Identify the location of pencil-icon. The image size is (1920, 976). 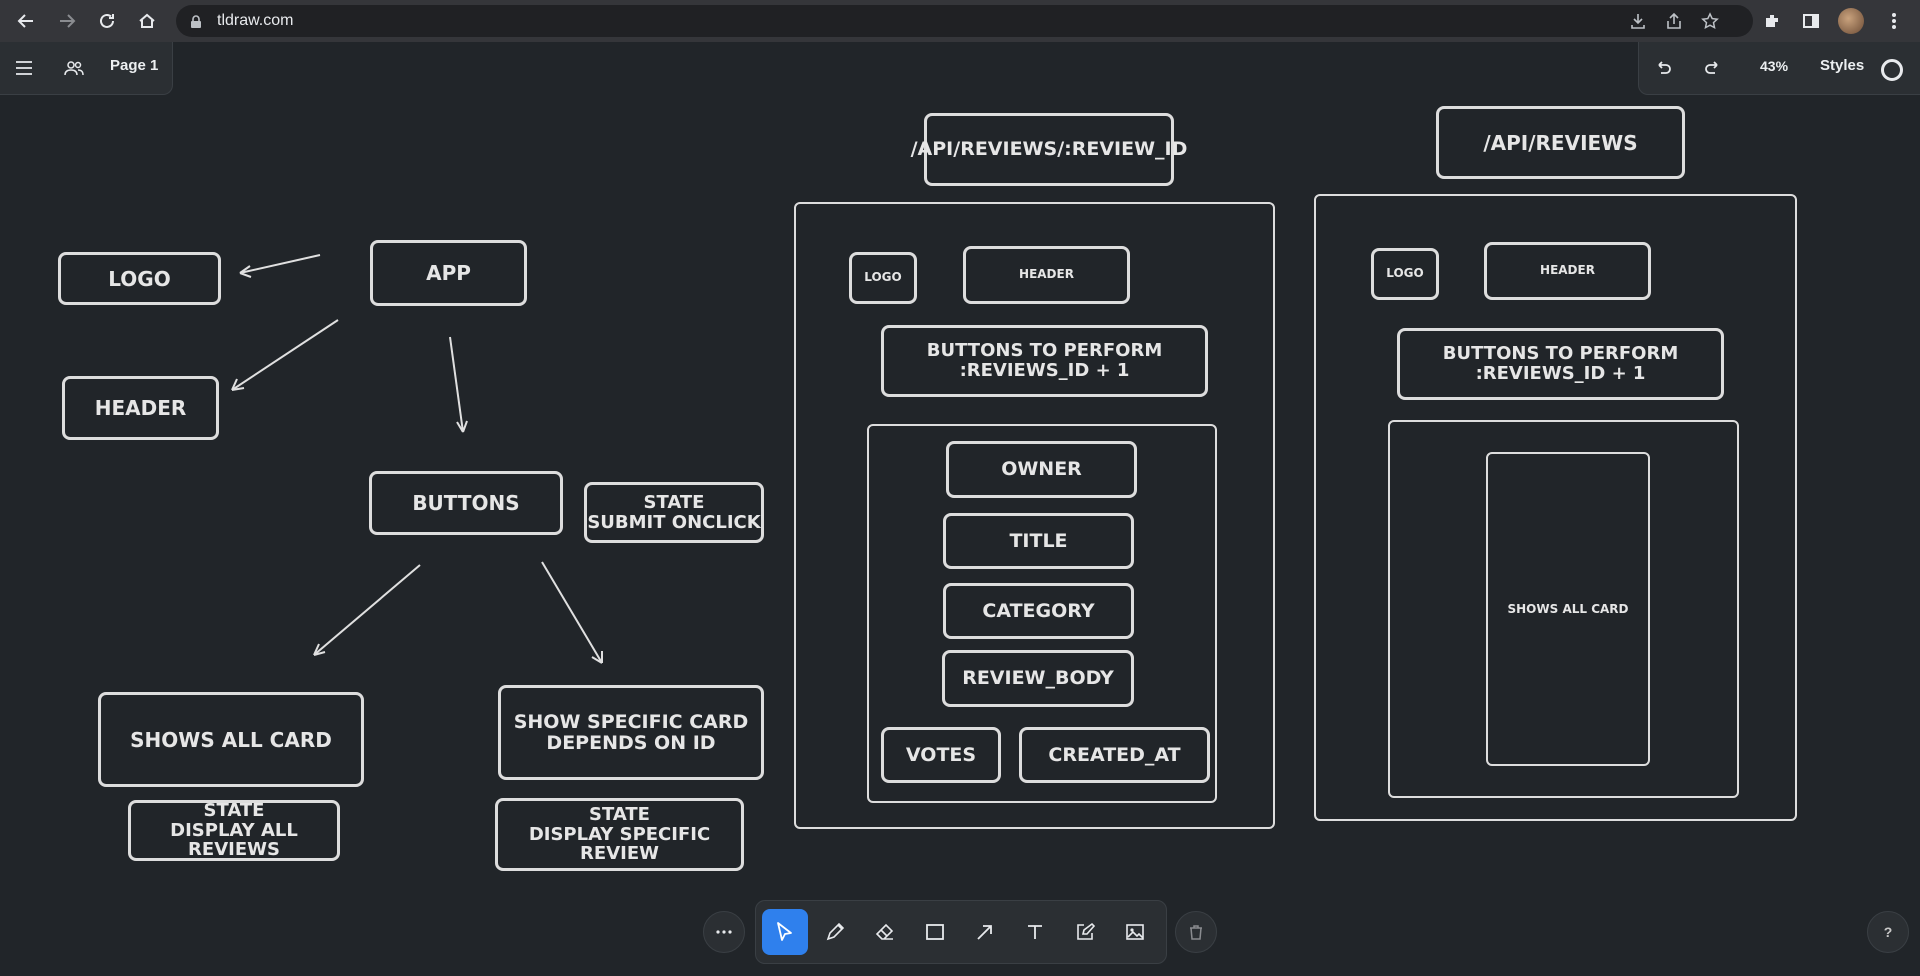
(835, 931).